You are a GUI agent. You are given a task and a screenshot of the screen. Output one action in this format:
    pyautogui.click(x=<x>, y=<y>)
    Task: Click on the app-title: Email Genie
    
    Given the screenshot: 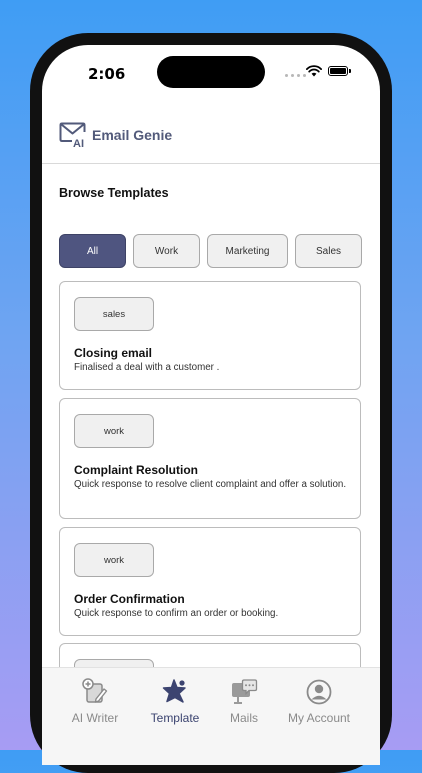 What is the action you would take?
    pyautogui.click(x=132, y=135)
    